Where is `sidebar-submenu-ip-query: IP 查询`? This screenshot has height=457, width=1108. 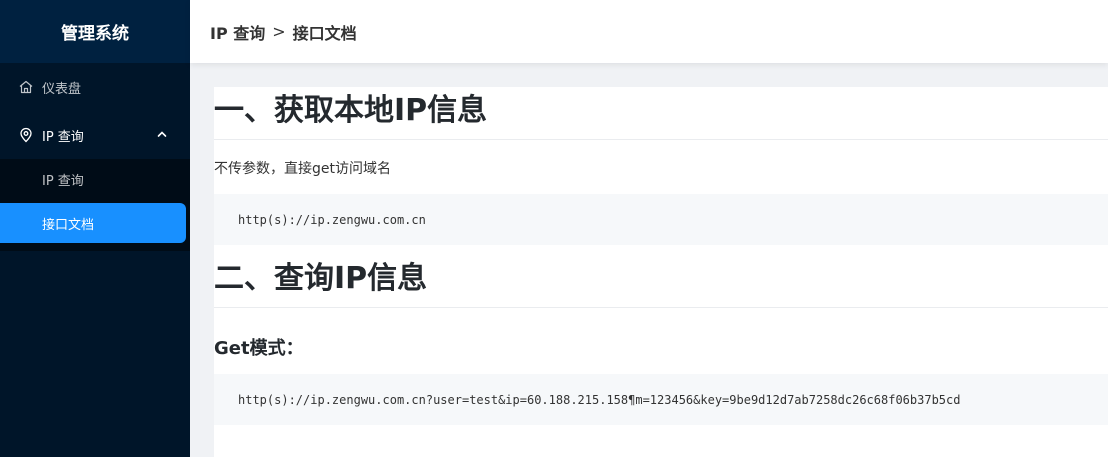 sidebar-submenu-ip-query: IP 查询 is located at coordinates (95, 135).